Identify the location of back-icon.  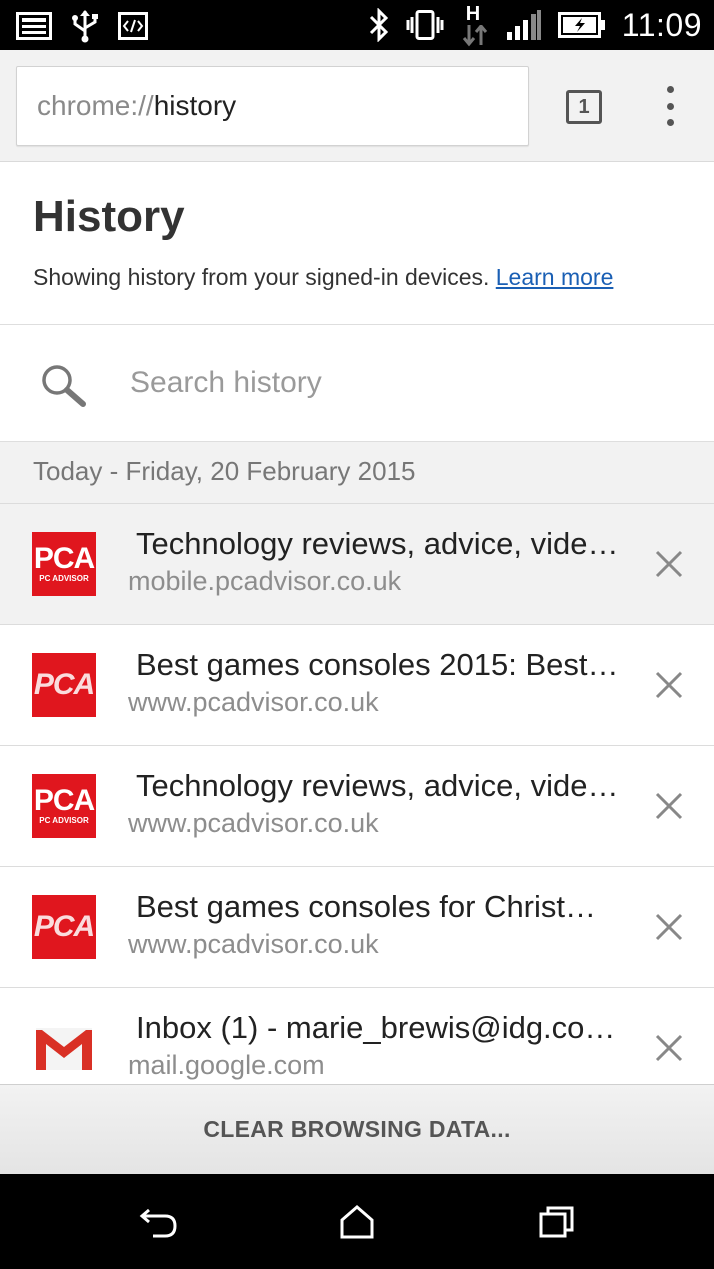
(158, 1223).